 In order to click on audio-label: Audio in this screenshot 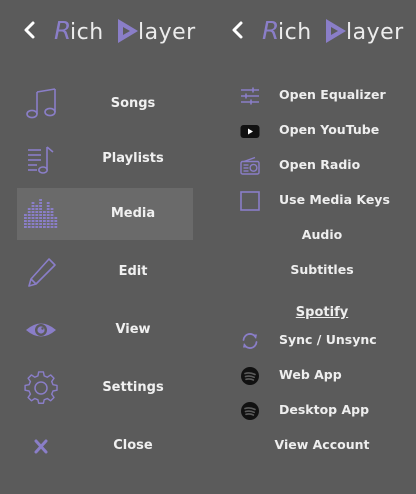, I will do `click(322, 234)`.